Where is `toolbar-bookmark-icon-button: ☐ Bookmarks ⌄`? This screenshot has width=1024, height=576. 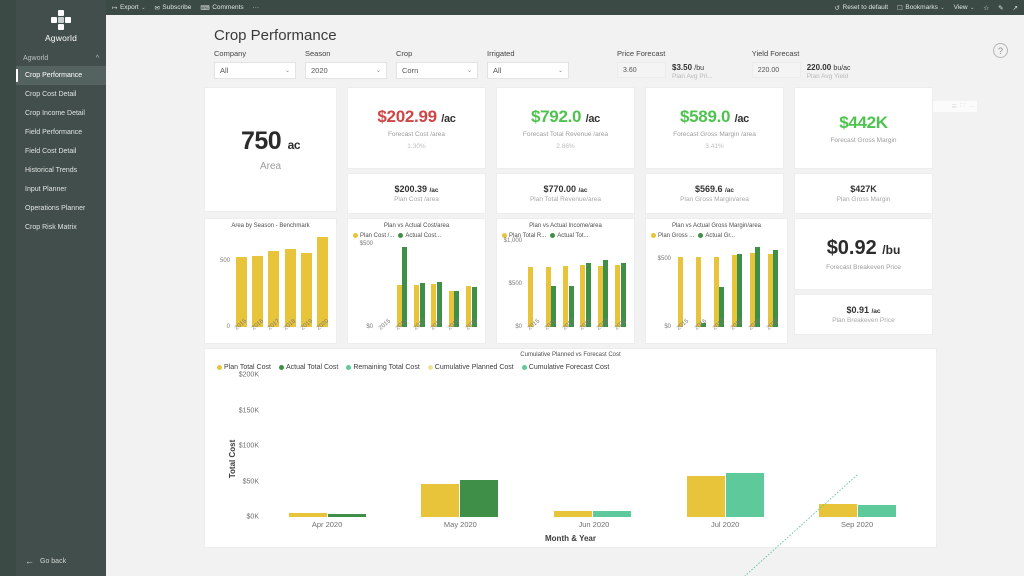 toolbar-bookmark-icon-button: ☐ Bookmarks ⌄ is located at coordinates (921, 8).